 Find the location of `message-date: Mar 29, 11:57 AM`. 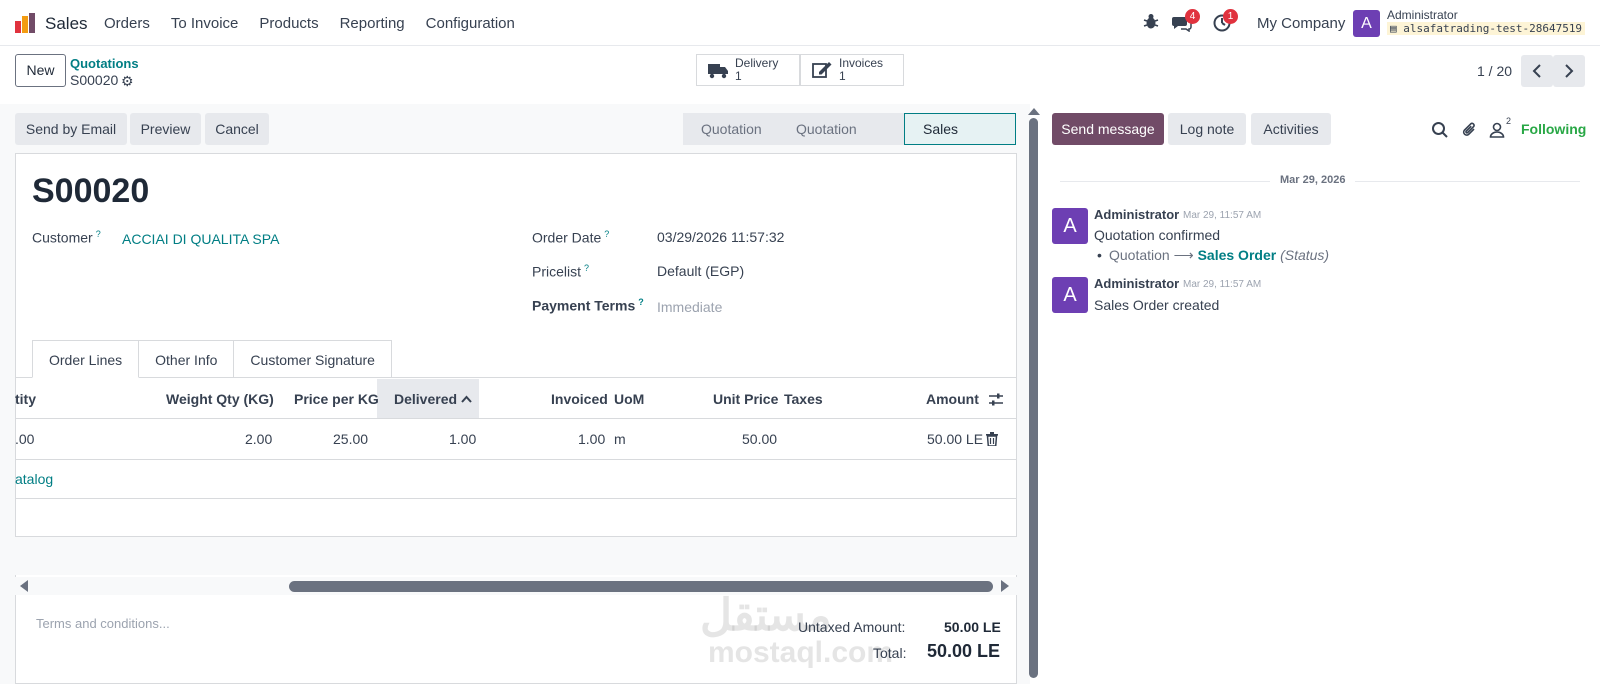

message-date: Mar 29, 11:57 AM is located at coordinates (1222, 284).